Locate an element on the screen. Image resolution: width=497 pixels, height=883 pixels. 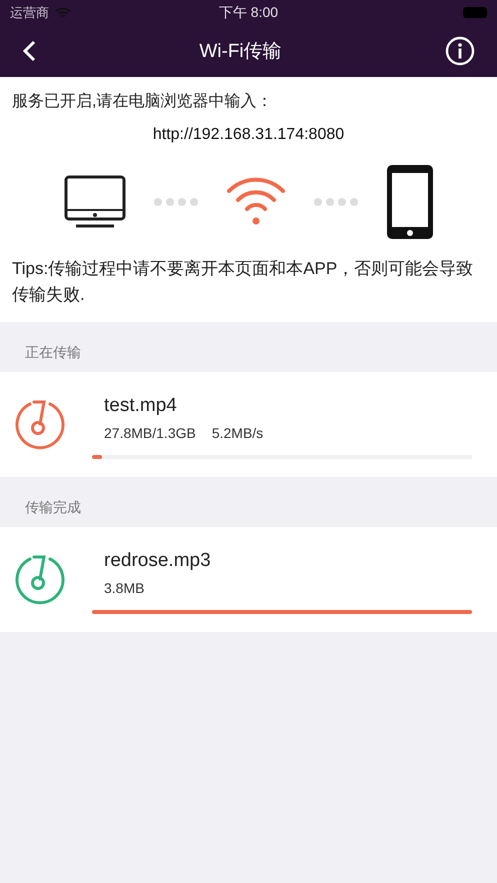
info-icon is located at coordinates (460, 51).